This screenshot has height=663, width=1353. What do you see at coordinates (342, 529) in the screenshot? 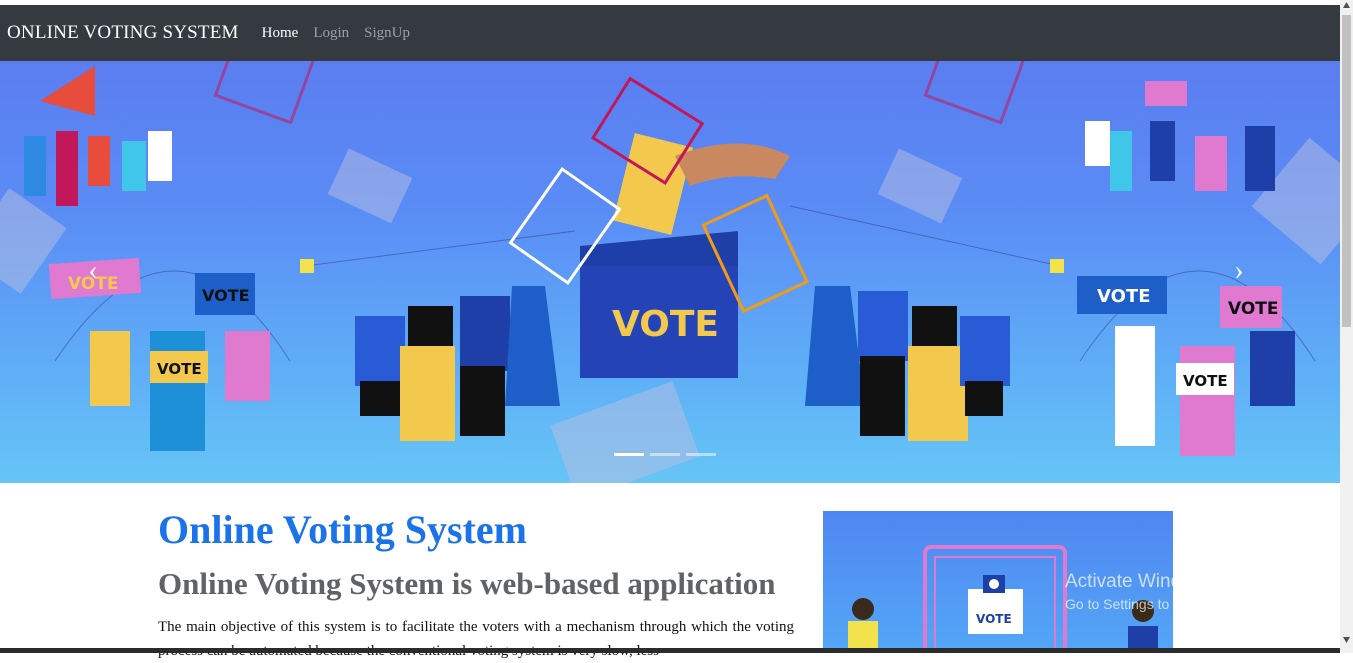
I see `page-title: Online Voting System` at bounding box center [342, 529].